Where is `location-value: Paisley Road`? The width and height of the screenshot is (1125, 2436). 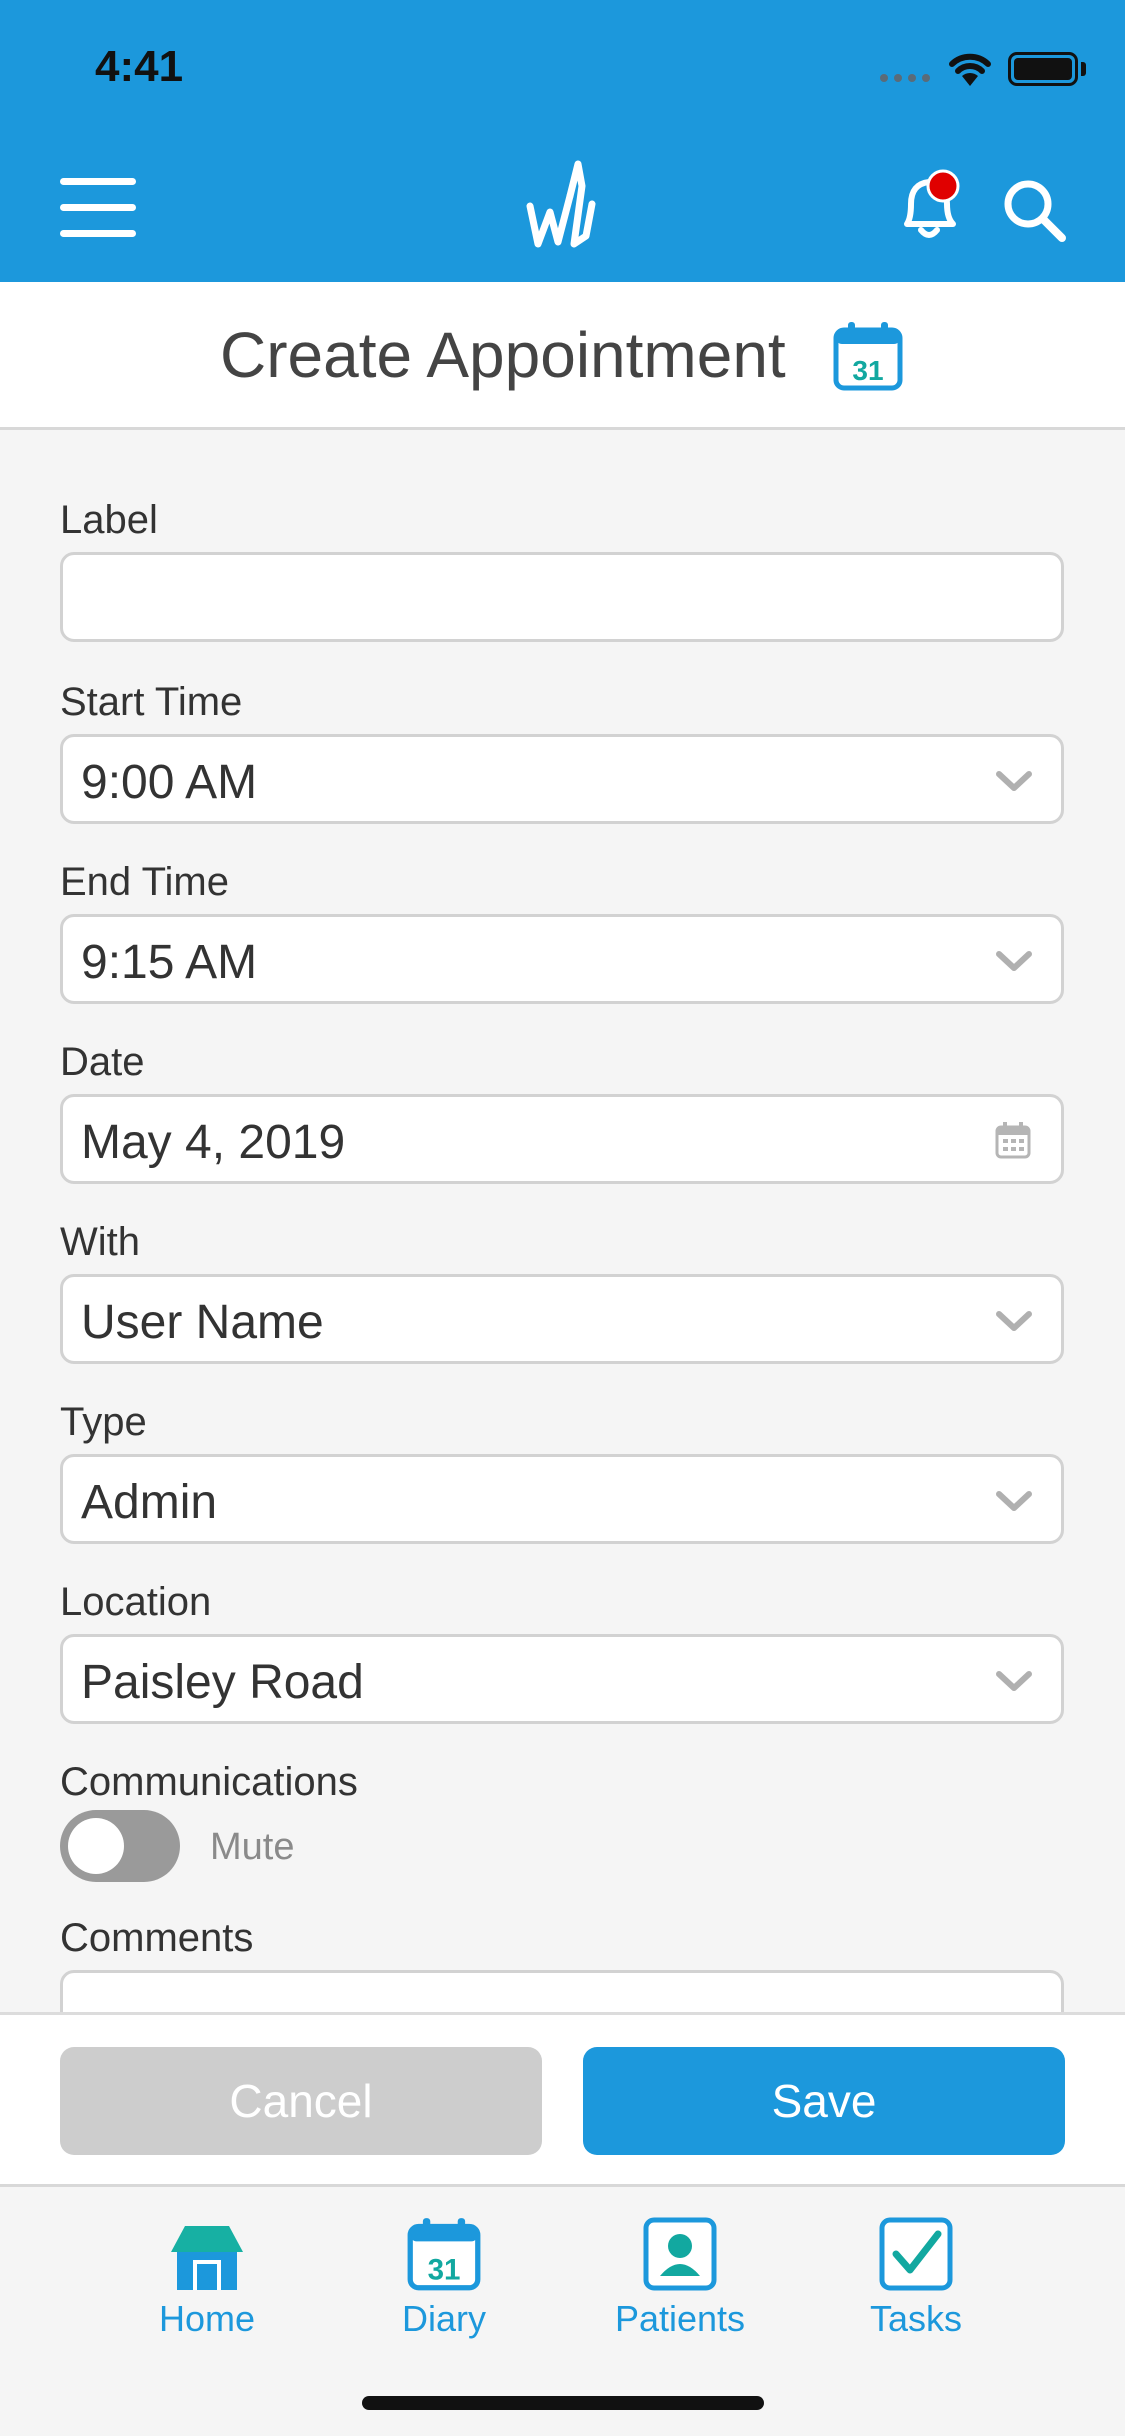
location-value: Paisley Road is located at coordinates (222, 1682).